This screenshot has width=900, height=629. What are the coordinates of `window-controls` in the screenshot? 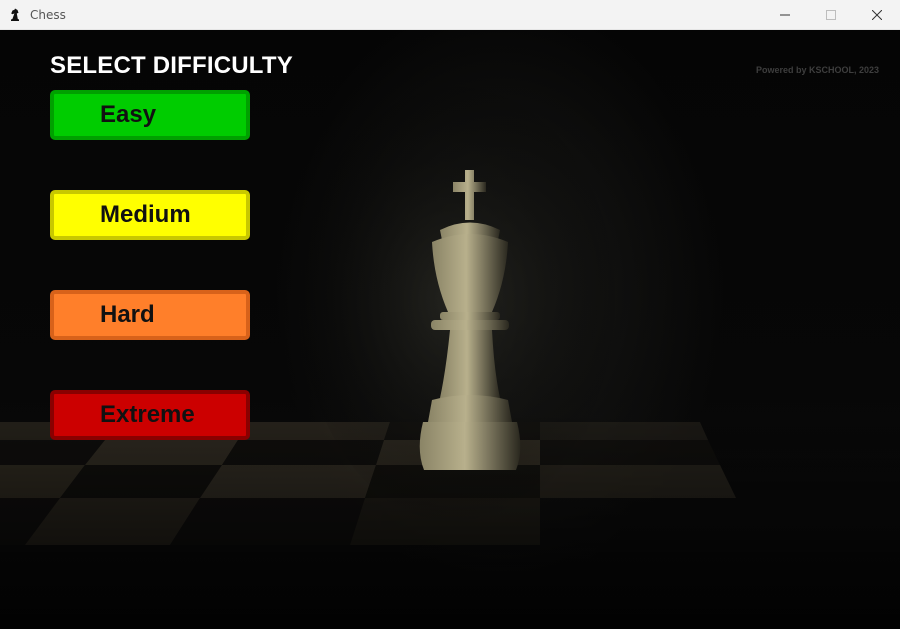 It's located at (831, 15).